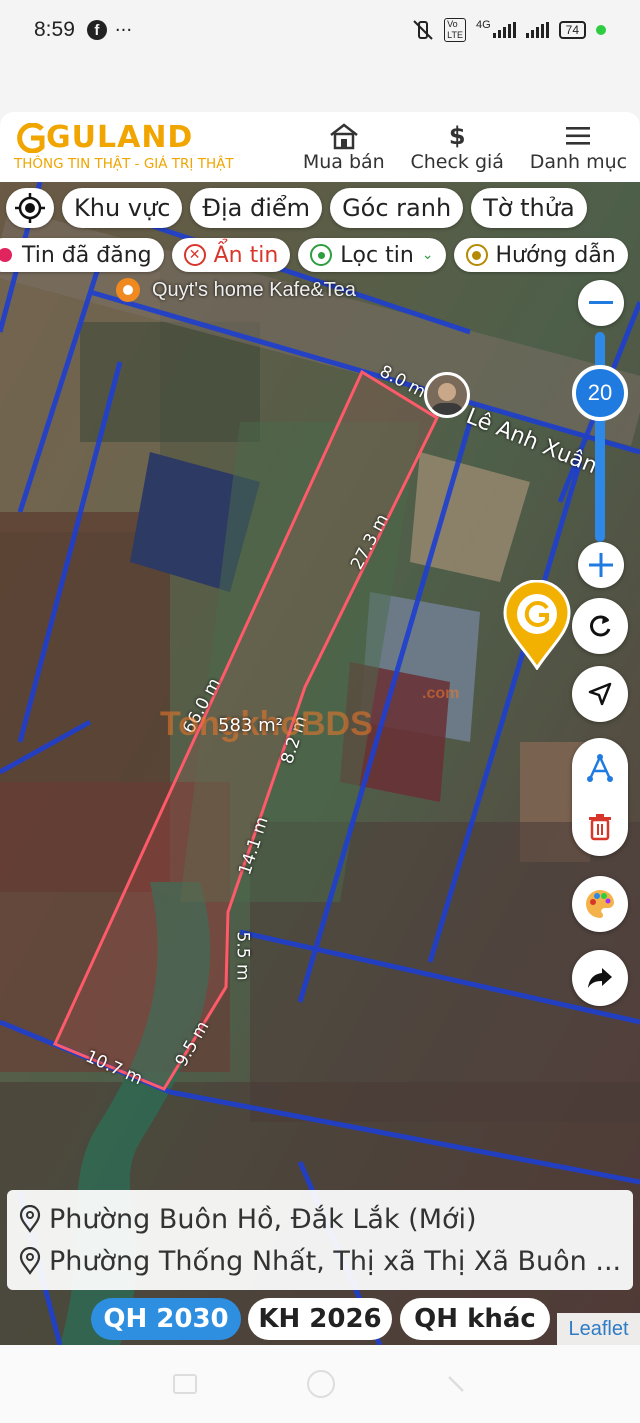 This screenshot has height=1423, width=640. I want to click on posted-listings-chip: Tin đã đăng, so click(82, 255).